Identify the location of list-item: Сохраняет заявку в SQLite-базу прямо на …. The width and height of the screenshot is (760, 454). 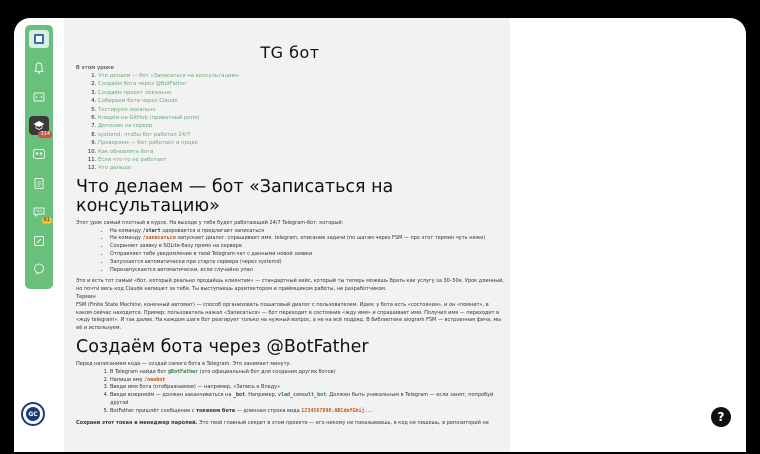
(307, 247).